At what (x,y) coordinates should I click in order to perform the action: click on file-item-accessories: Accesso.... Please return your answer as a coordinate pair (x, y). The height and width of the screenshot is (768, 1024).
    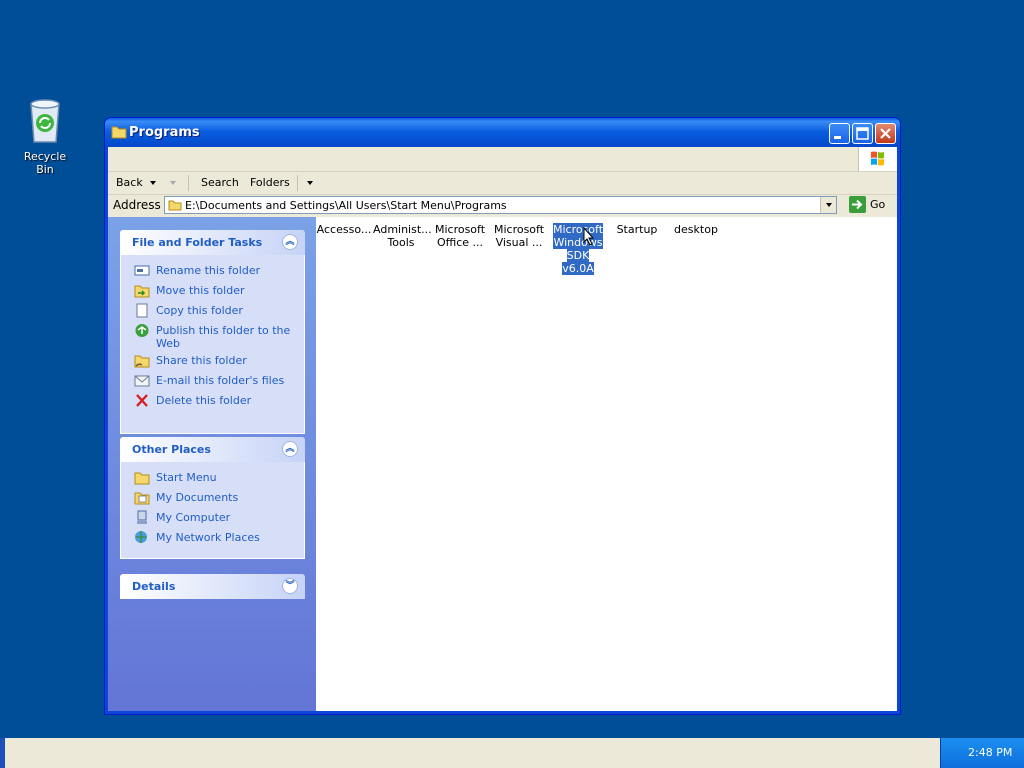
    Looking at the image, I should click on (344, 229).